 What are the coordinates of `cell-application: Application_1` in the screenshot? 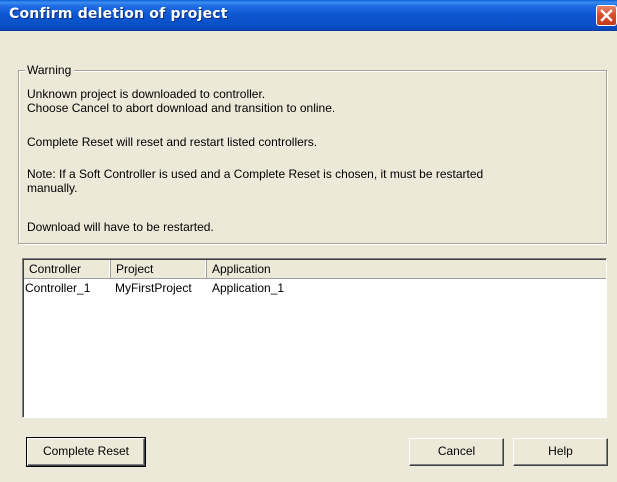 It's located at (248, 288).